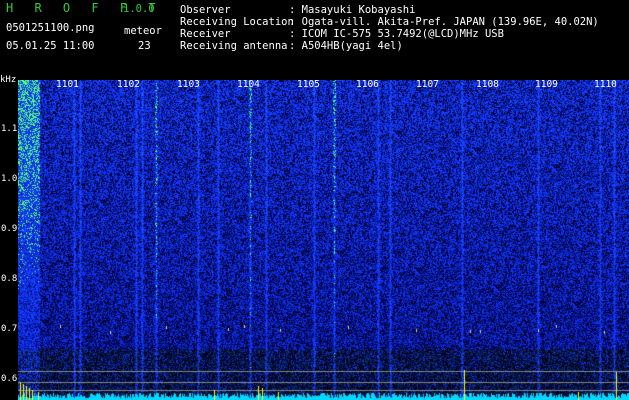 This screenshot has width=629, height=400. Describe the element at coordinates (144, 46) in the screenshot. I see `meteor-count: 23` at that location.